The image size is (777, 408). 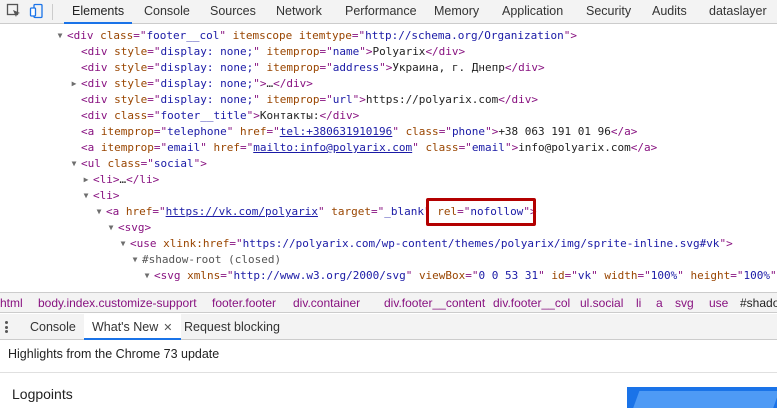 I want to click on breadcrumb-item: a, so click(x=659, y=302).